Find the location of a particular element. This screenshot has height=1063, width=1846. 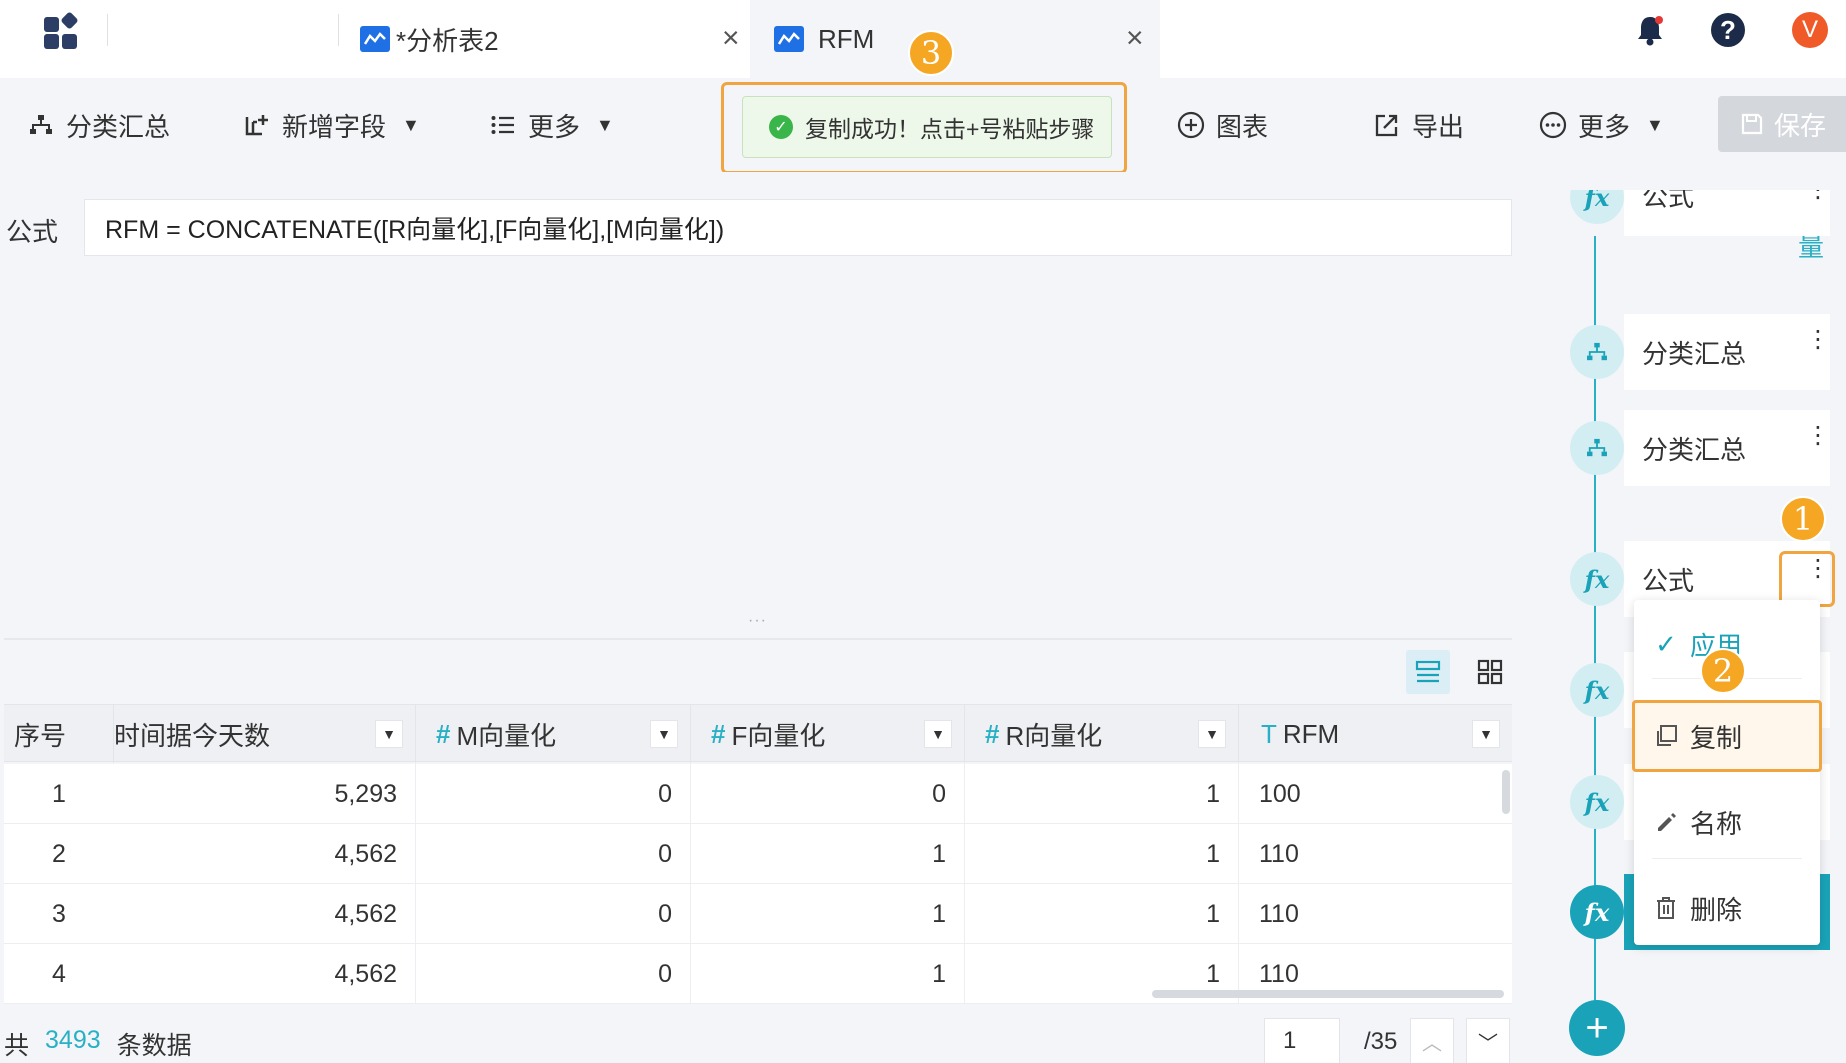

grid-view-icon is located at coordinates (1490, 672).